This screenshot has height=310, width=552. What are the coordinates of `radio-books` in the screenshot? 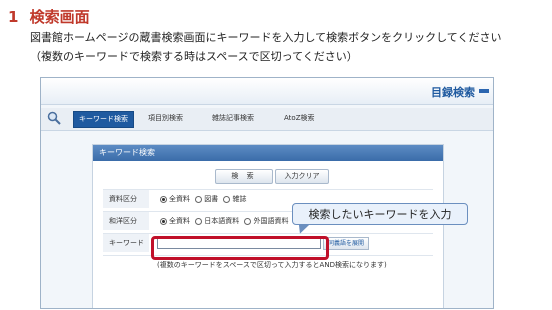 It's located at (199, 199).